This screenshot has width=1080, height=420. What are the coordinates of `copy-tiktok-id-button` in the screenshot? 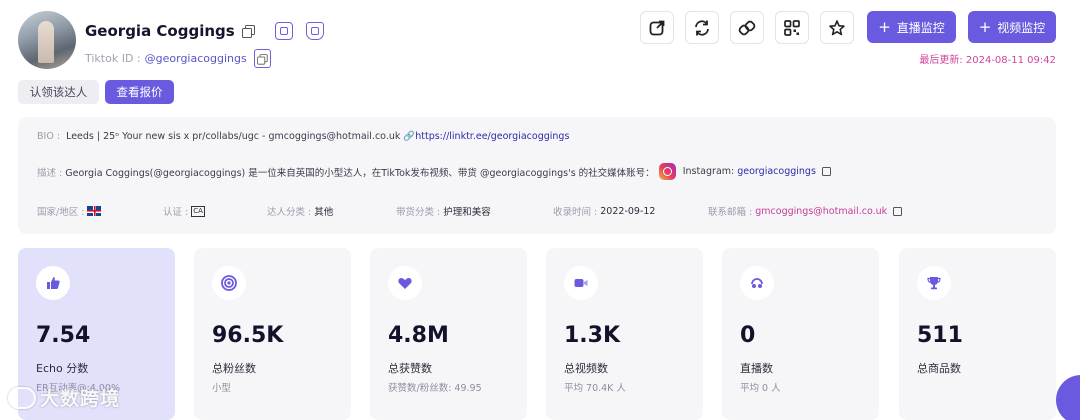 It's located at (262, 58).